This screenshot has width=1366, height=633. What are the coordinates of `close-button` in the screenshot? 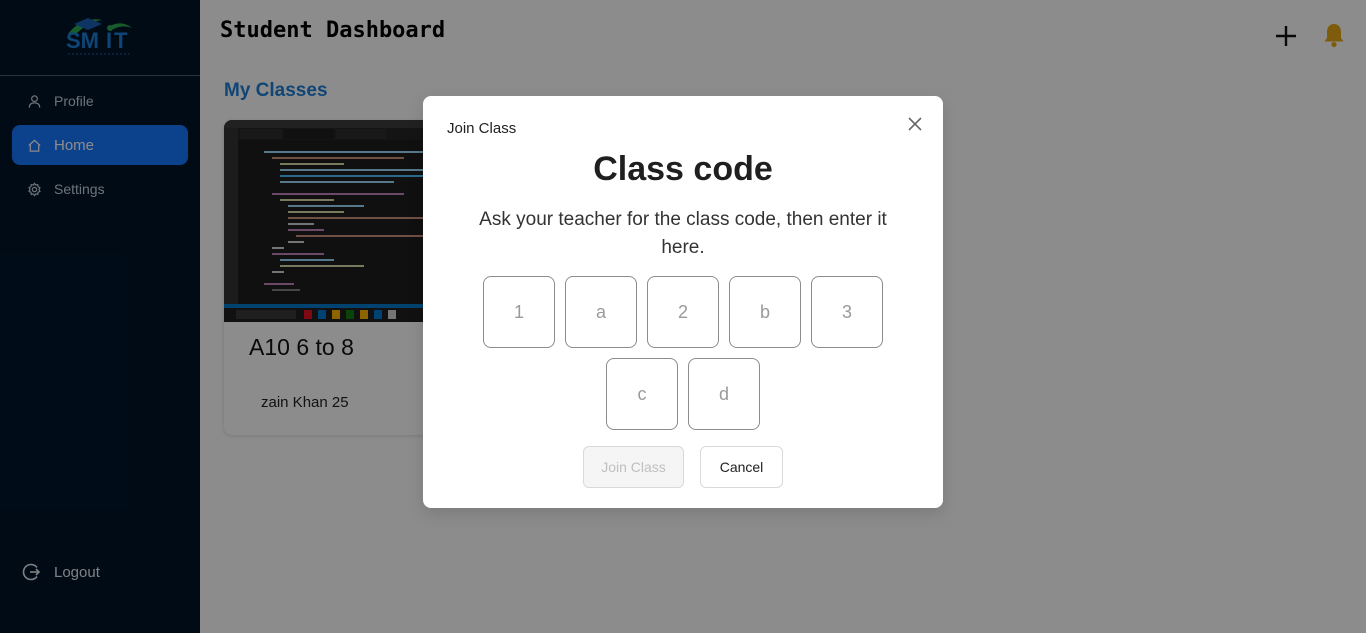 It's located at (915, 124).